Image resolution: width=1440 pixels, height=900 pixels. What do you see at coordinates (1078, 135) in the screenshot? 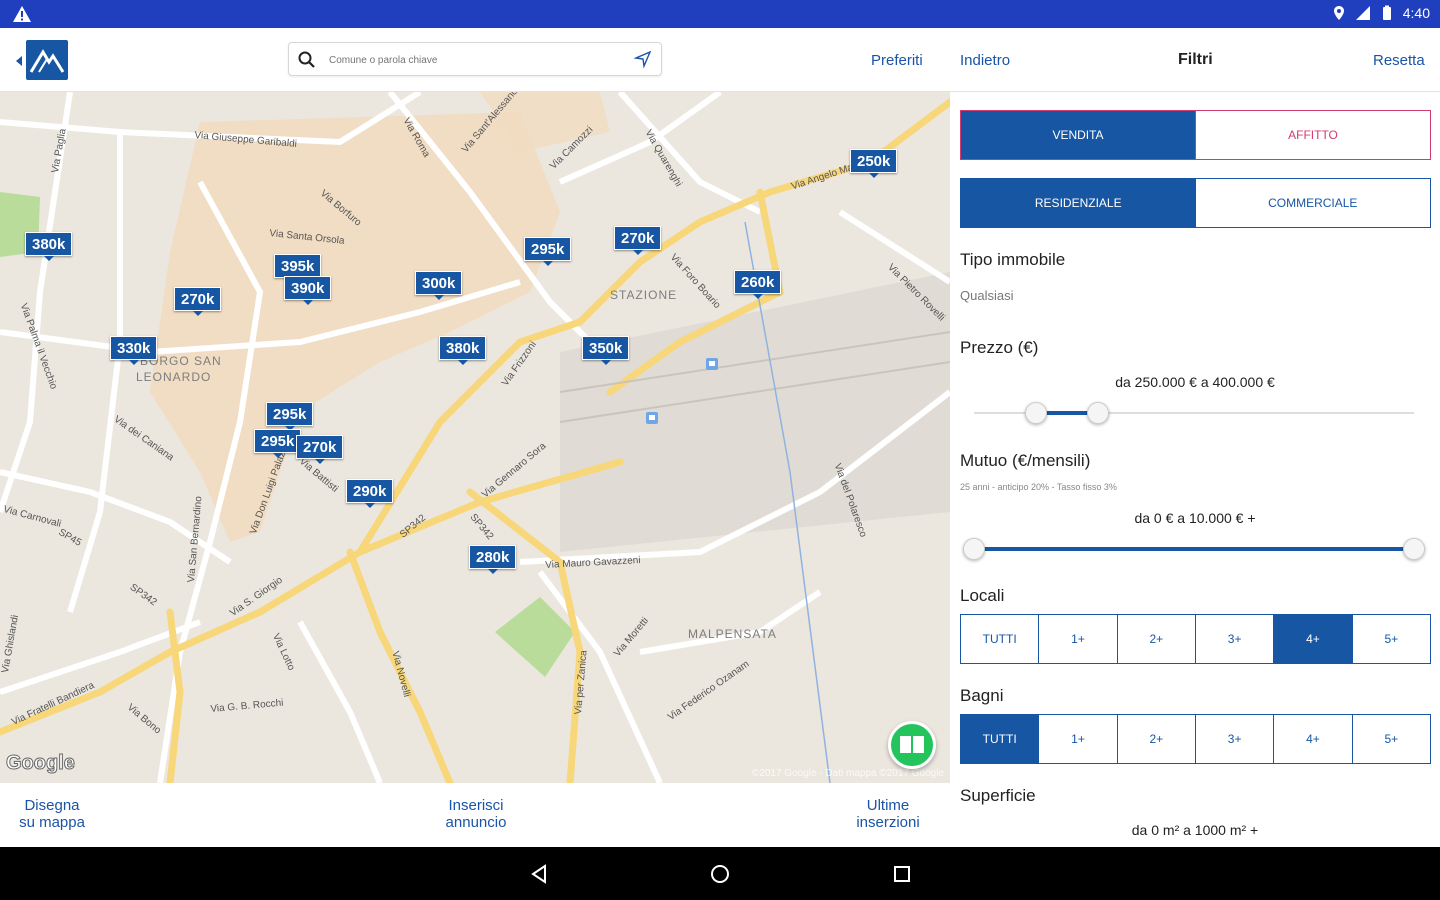
I see `sale-option: VENDITA` at bounding box center [1078, 135].